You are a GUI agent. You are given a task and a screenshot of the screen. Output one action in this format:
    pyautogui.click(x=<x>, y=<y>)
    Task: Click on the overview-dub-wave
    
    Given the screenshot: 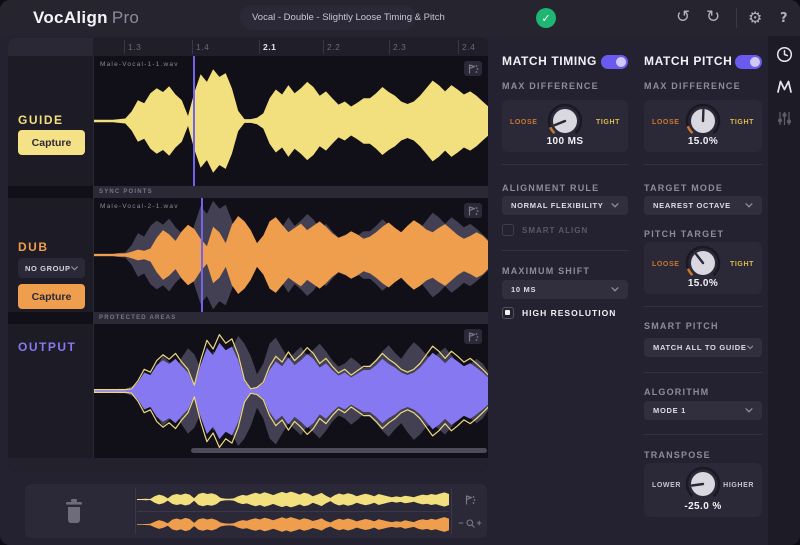 What is the action you would take?
    pyautogui.click(x=293, y=524)
    